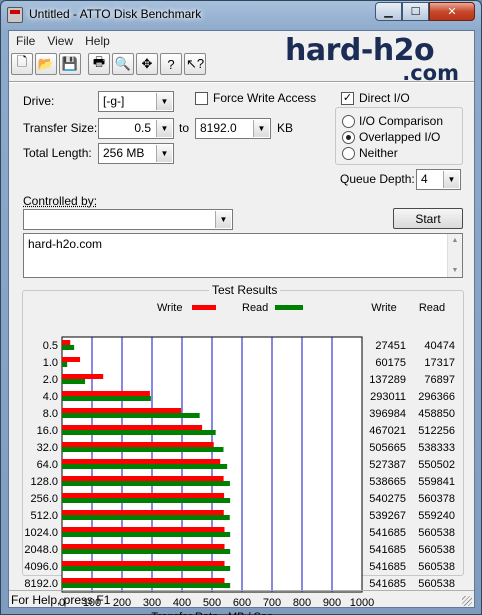 Image resolution: width=482 pixels, height=615 pixels. What do you see at coordinates (415, 11) in the screenshot?
I see `maximize-button: ☐` at bounding box center [415, 11].